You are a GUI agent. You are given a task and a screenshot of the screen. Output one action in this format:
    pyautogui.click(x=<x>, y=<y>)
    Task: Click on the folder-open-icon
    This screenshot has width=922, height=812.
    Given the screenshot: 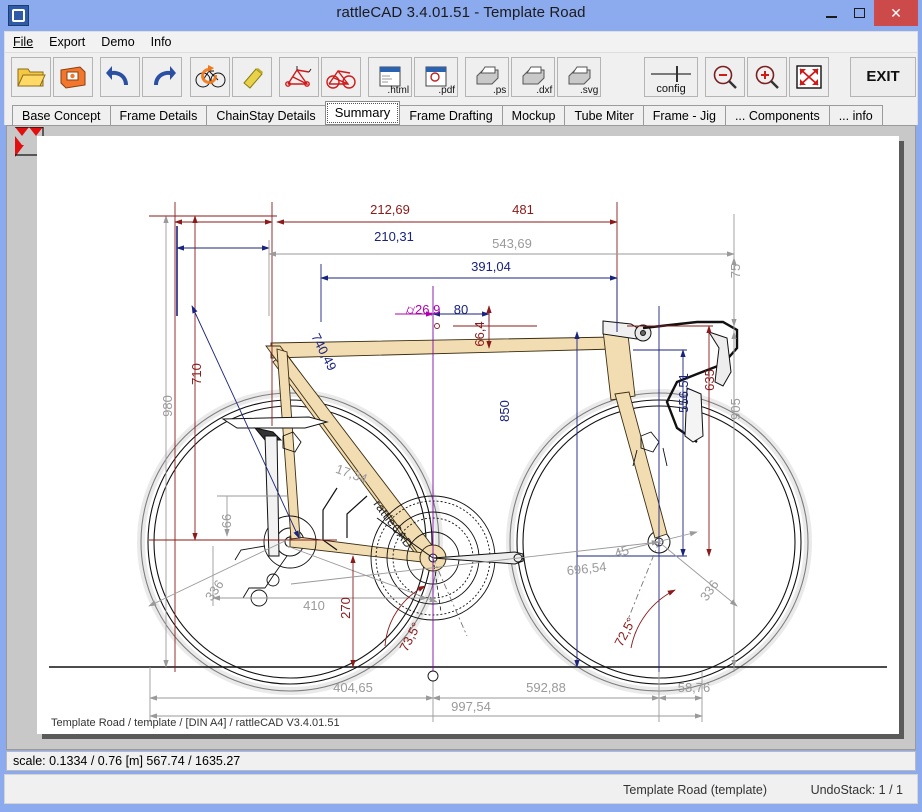 What is the action you would take?
    pyautogui.click(x=31, y=77)
    